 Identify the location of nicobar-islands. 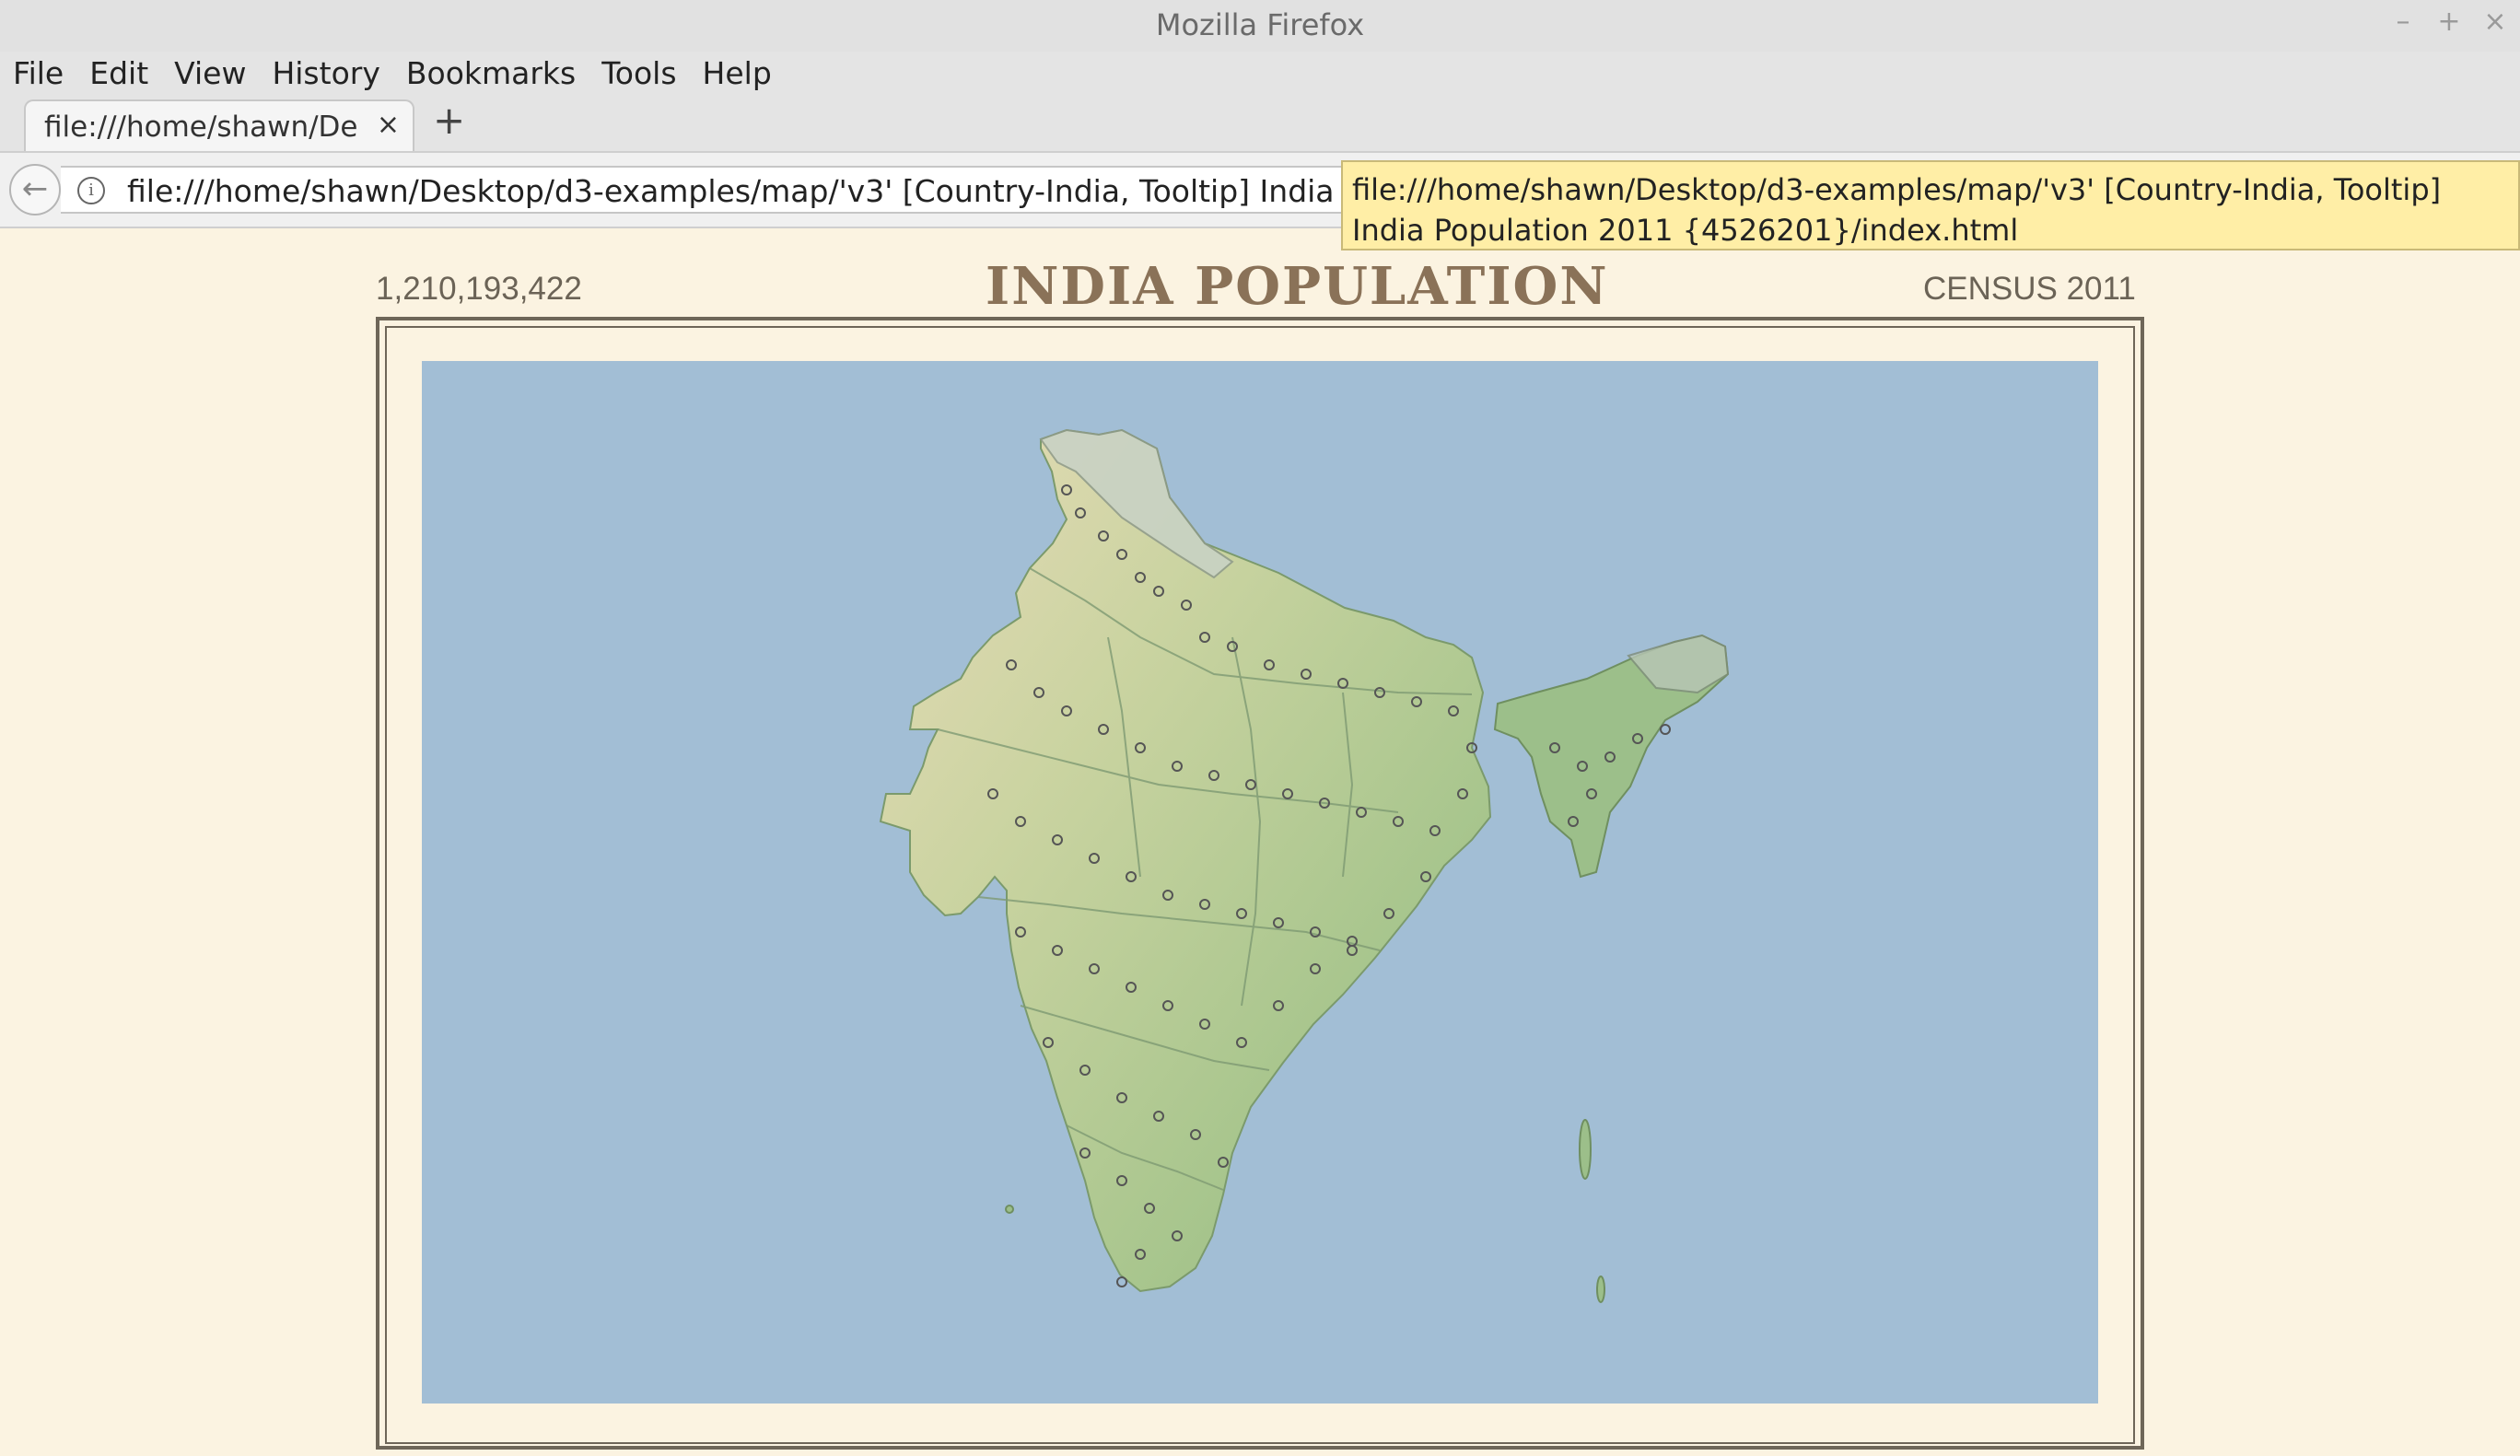
(1600, 1289).